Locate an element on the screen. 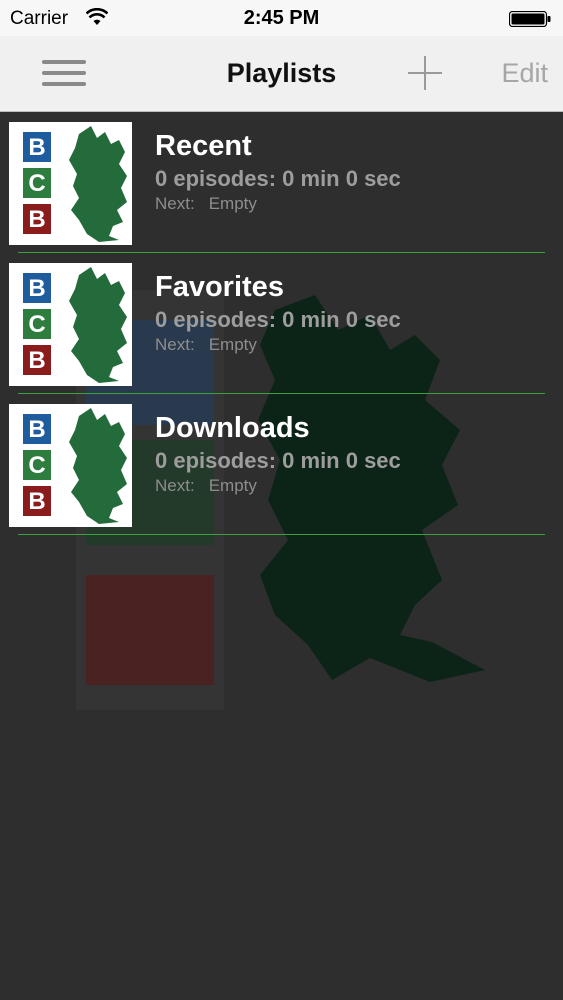  page-title: Playlists is located at coordinates (281, 73).